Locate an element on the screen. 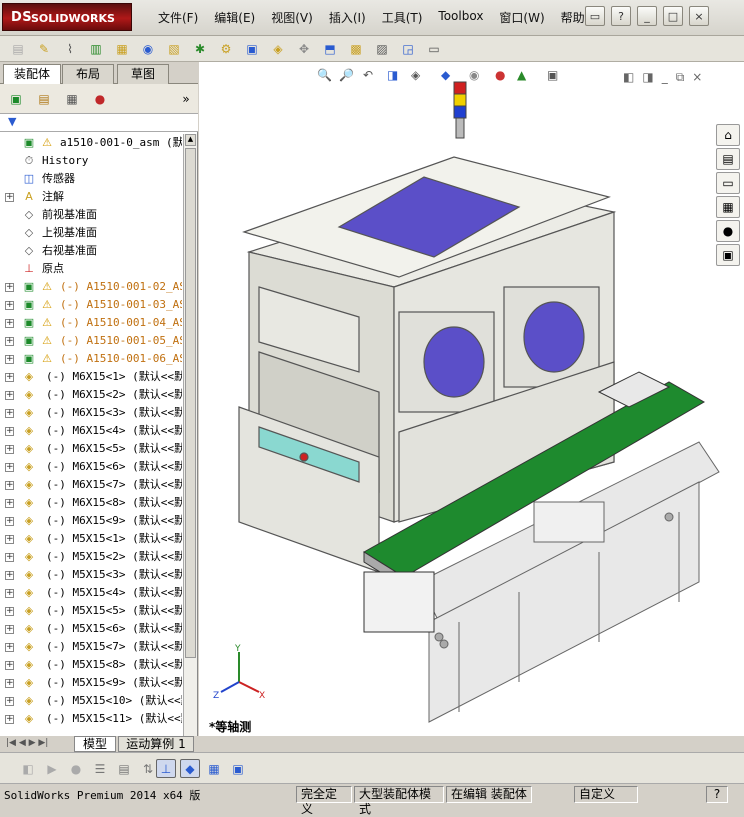 The height and width of the screenshot is (817, 744). tree-item: + ◈ (-) M6X15<4> (默认<<默认 is located at coordinates (91, 431).